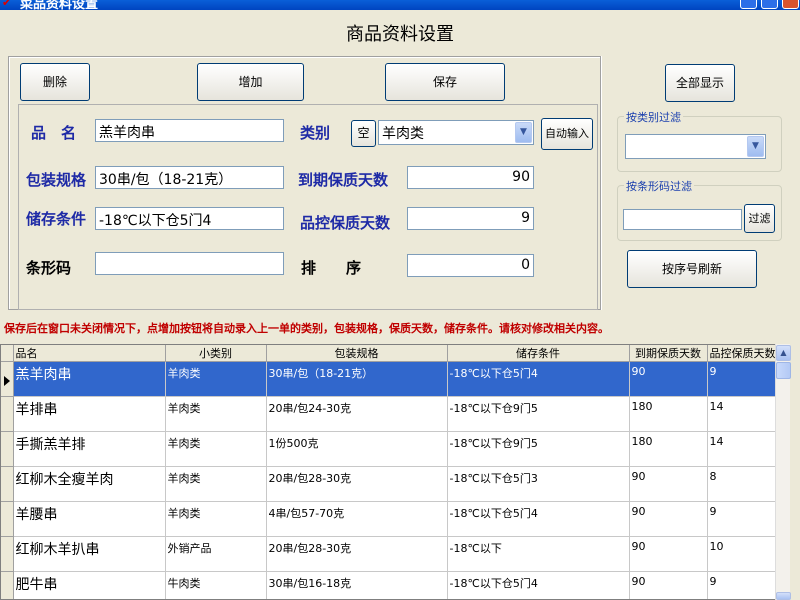 Image resolution: width=800 pixels, height=600 pixels. Describe the element at coordinates (89, 414) in the screenshot. I see `cell-name: 羊排串` at that location.